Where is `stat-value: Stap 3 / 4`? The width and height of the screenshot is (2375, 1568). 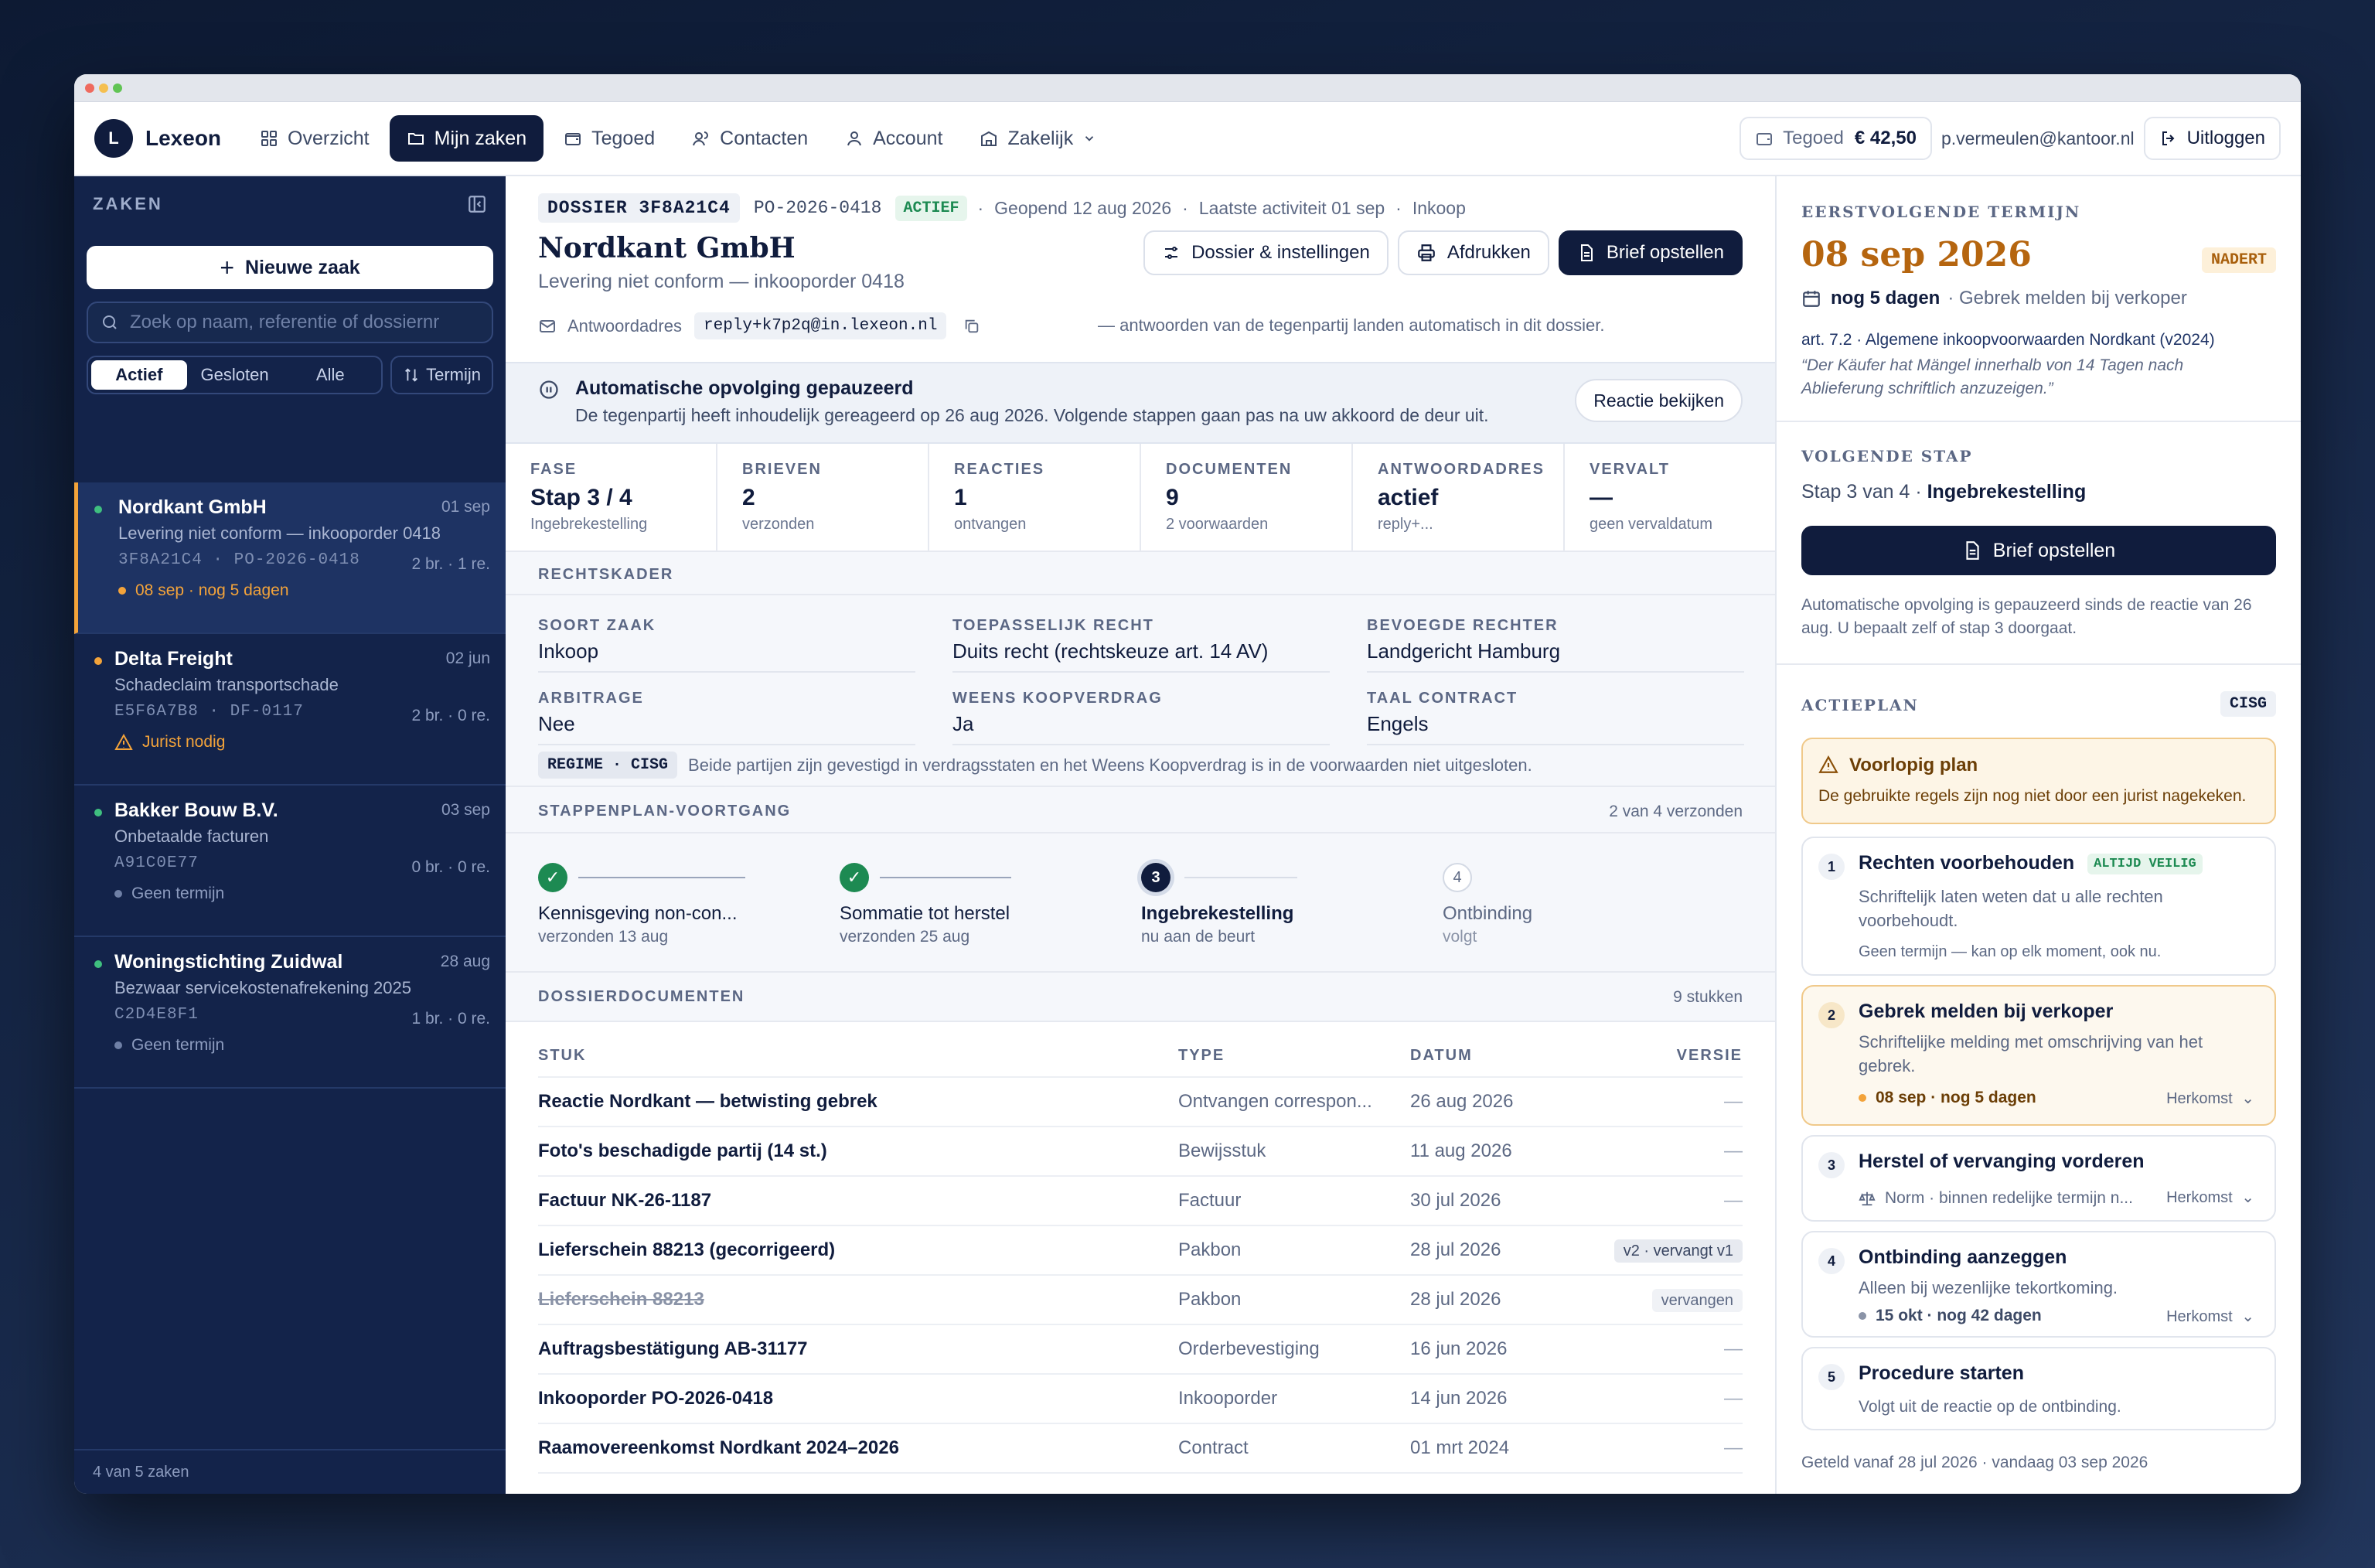 stat-value: Stap 3 / 4 is located at coordinates (581, 497).